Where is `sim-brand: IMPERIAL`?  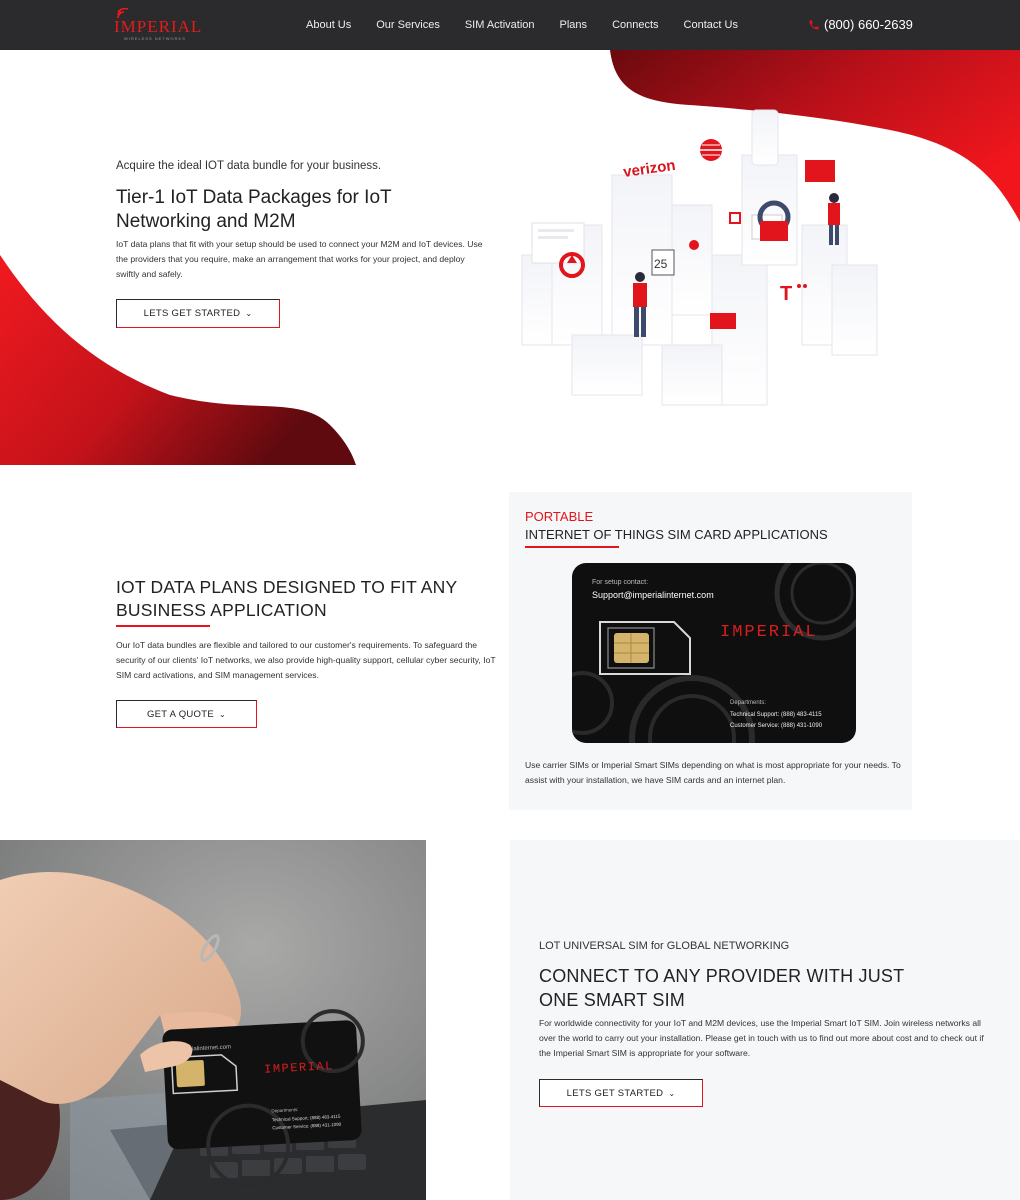 sim-brand: IMPERIAL is located at coordinates (769, 632).